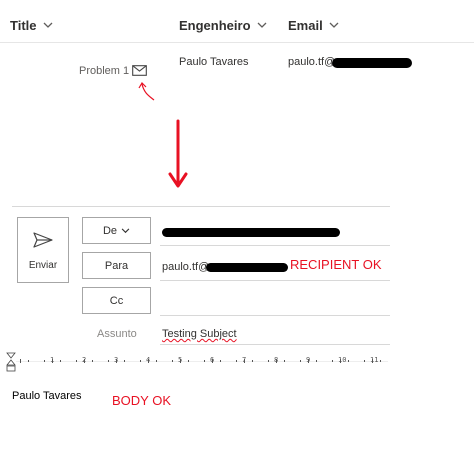  What do you see at coordinates (178, 153) in the screenshot?
I see `down-arrow-annotation` at bounding box center [178, 153].